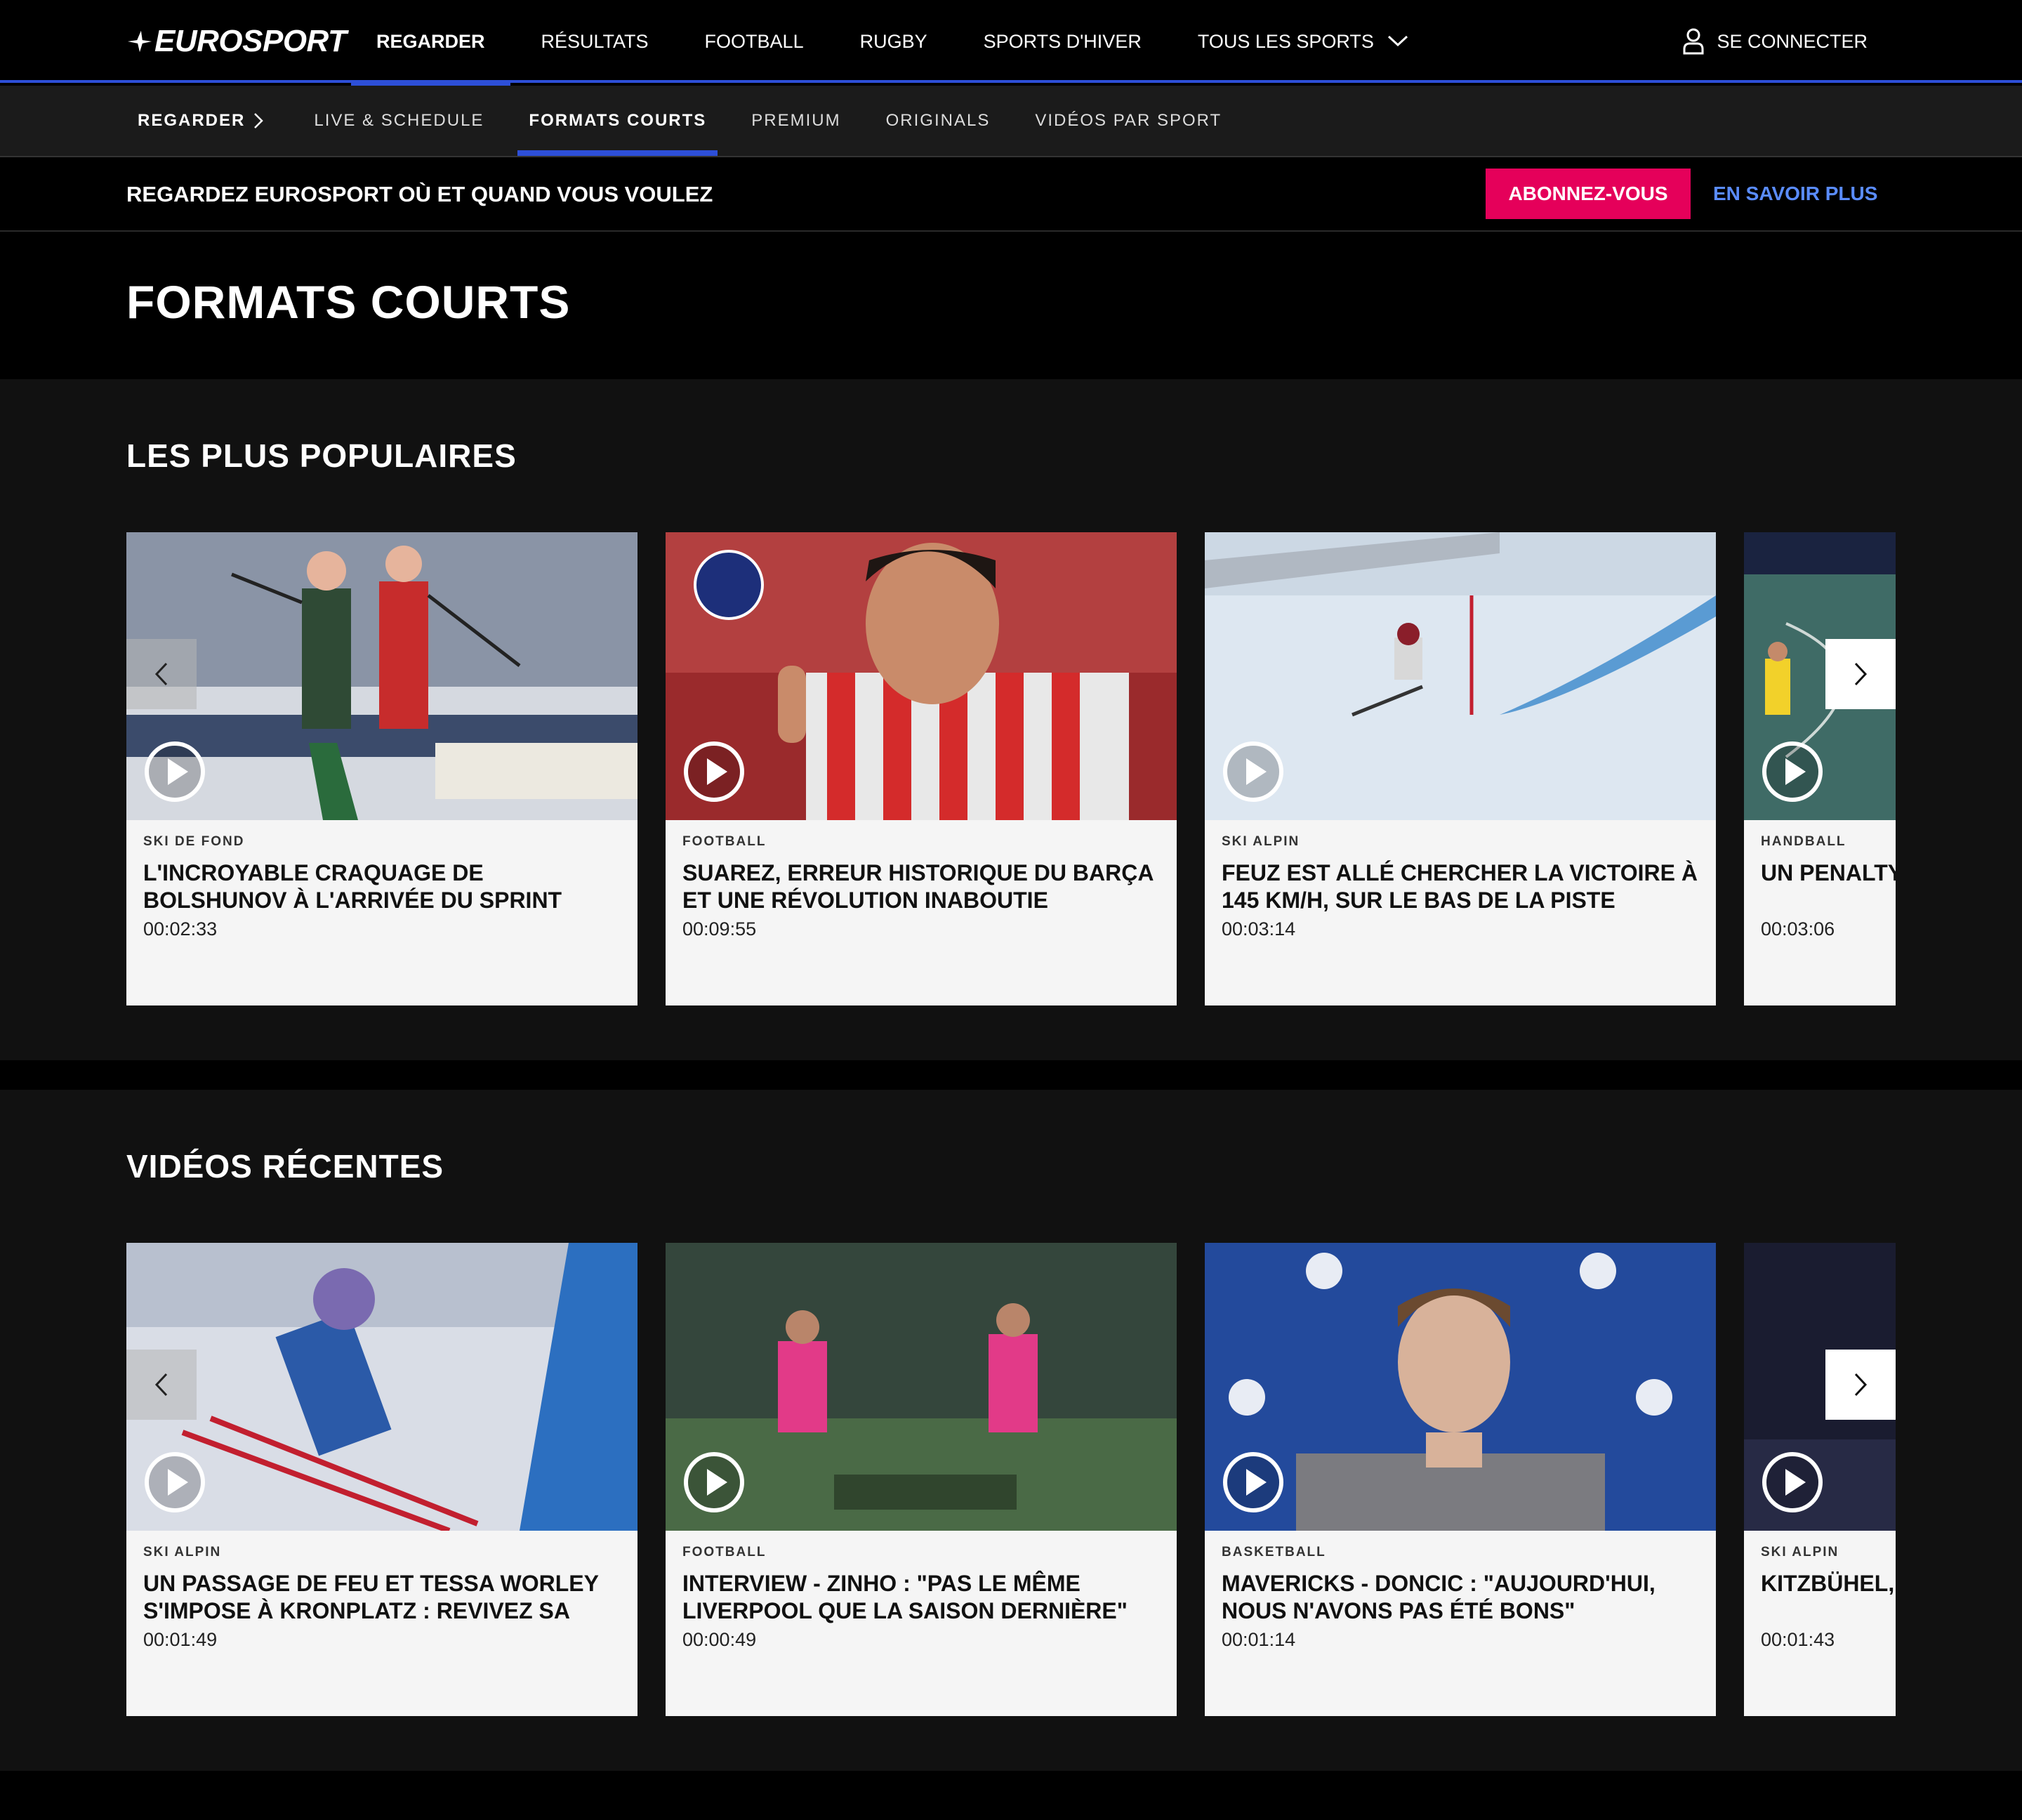 Image resolution: width=2022 pixels, height=1820 pixels. I want to click on nav-item-tous-les-sports: TOUS LES SPORTS, so click(1303, 41).